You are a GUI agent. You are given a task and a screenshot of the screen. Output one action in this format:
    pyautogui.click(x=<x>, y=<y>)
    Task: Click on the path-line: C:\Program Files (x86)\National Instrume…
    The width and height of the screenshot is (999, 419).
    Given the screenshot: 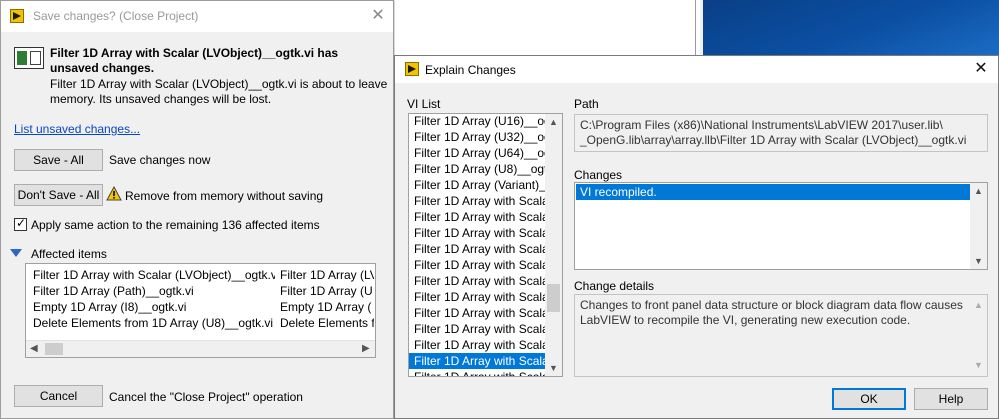 What is the action you would take?
    pyautogui.click(x=761, y=125)
    